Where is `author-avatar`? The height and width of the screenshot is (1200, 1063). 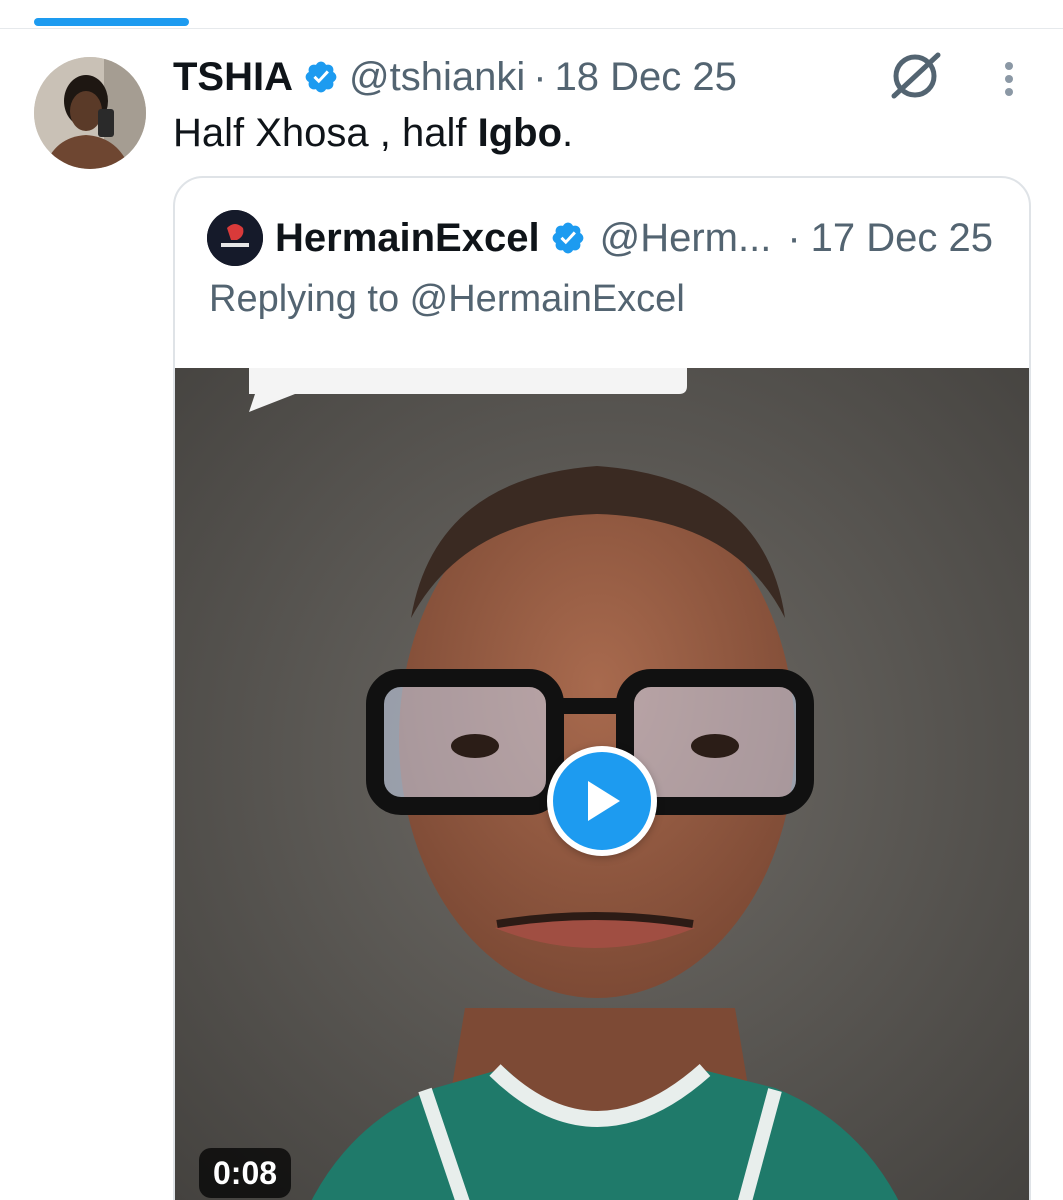
author-avatar is located at coordinates (90, 113).